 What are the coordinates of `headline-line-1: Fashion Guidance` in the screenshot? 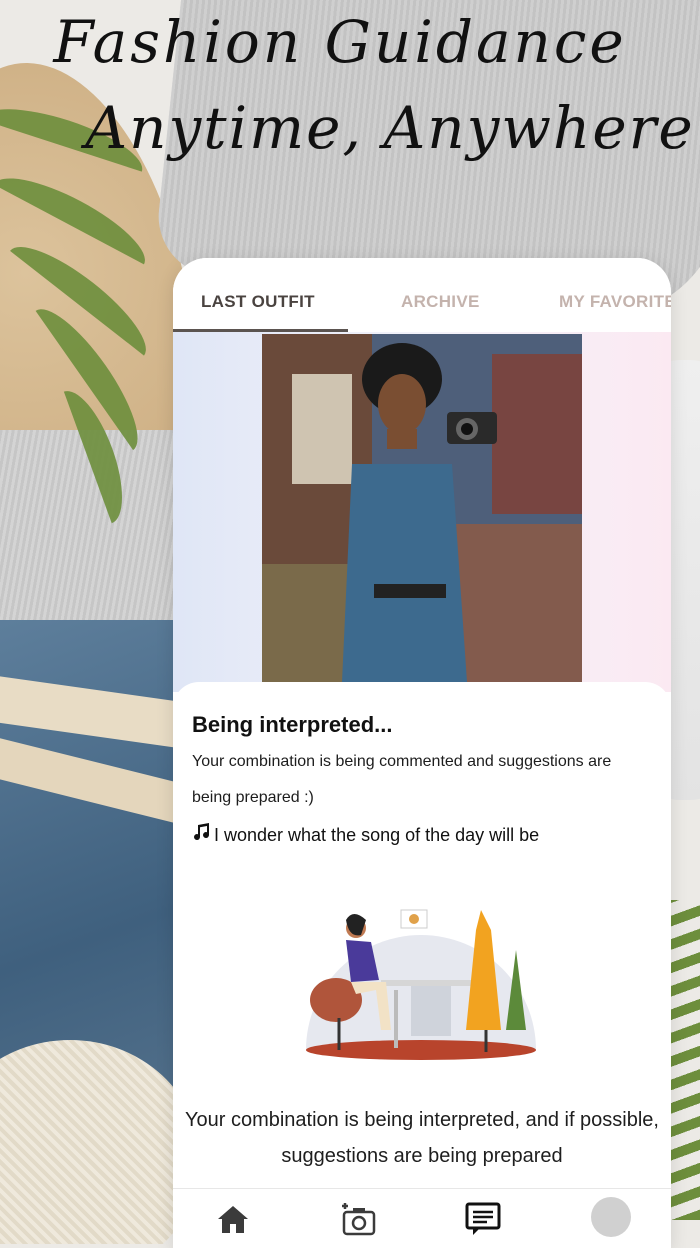 It's located at (340, 42).